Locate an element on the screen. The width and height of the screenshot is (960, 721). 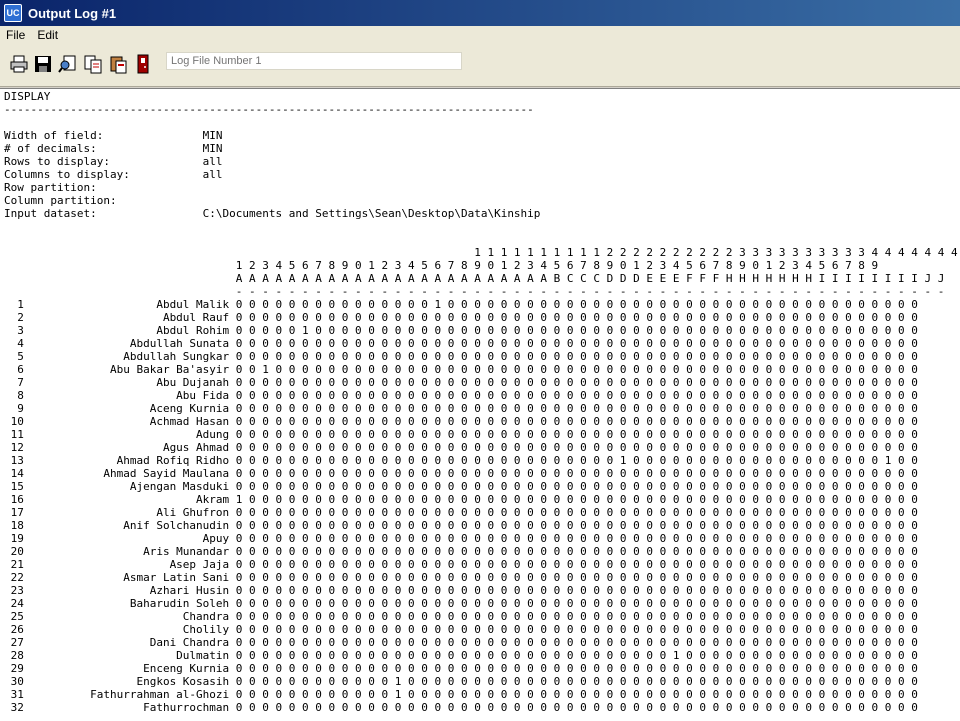
find-button is located at coordinates (68, 64).